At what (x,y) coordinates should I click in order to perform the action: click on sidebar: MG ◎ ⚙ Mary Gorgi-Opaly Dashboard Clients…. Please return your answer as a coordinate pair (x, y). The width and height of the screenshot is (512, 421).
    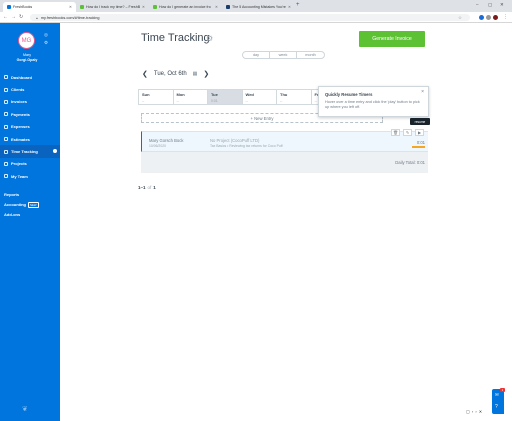
    Looking at the image, I should click on (30, 222).